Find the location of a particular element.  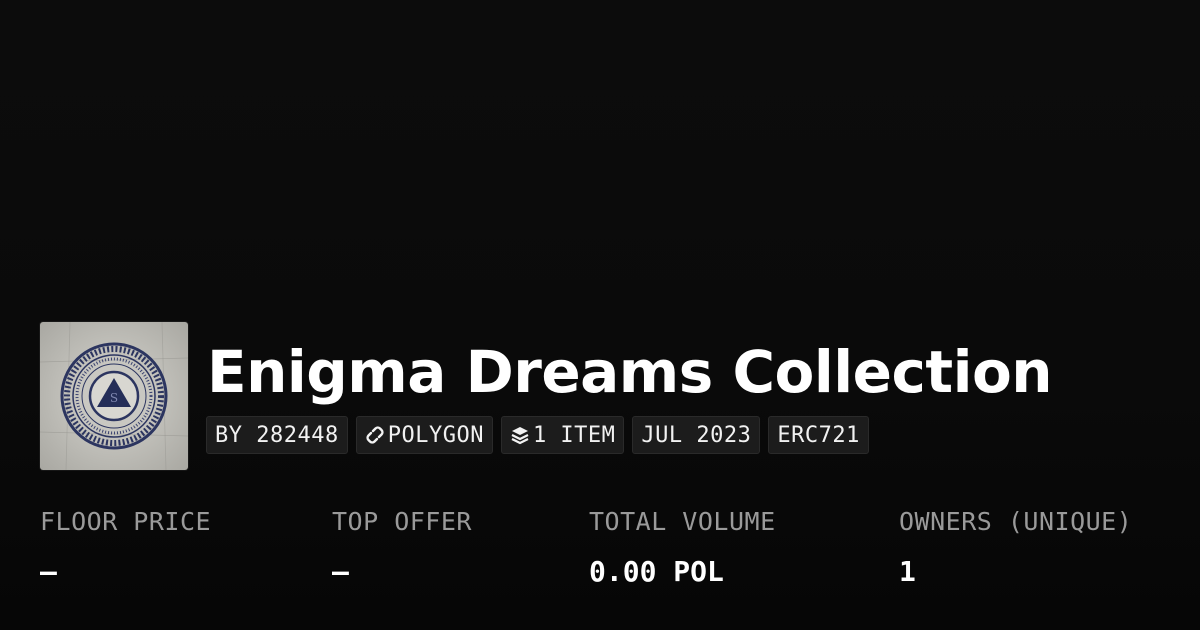

items-badge: 1 ITEM is located at coordinates (562, 435).